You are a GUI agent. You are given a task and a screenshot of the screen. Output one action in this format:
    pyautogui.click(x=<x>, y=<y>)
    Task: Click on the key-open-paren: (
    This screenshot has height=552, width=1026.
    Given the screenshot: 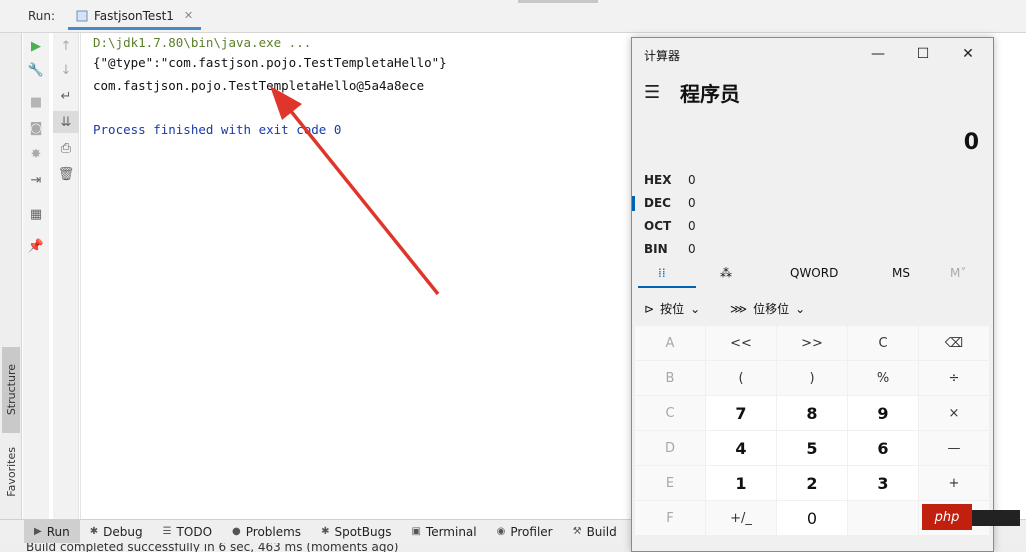 What is the action you would take?
    pyautogui.click(x=741, y=378)
    